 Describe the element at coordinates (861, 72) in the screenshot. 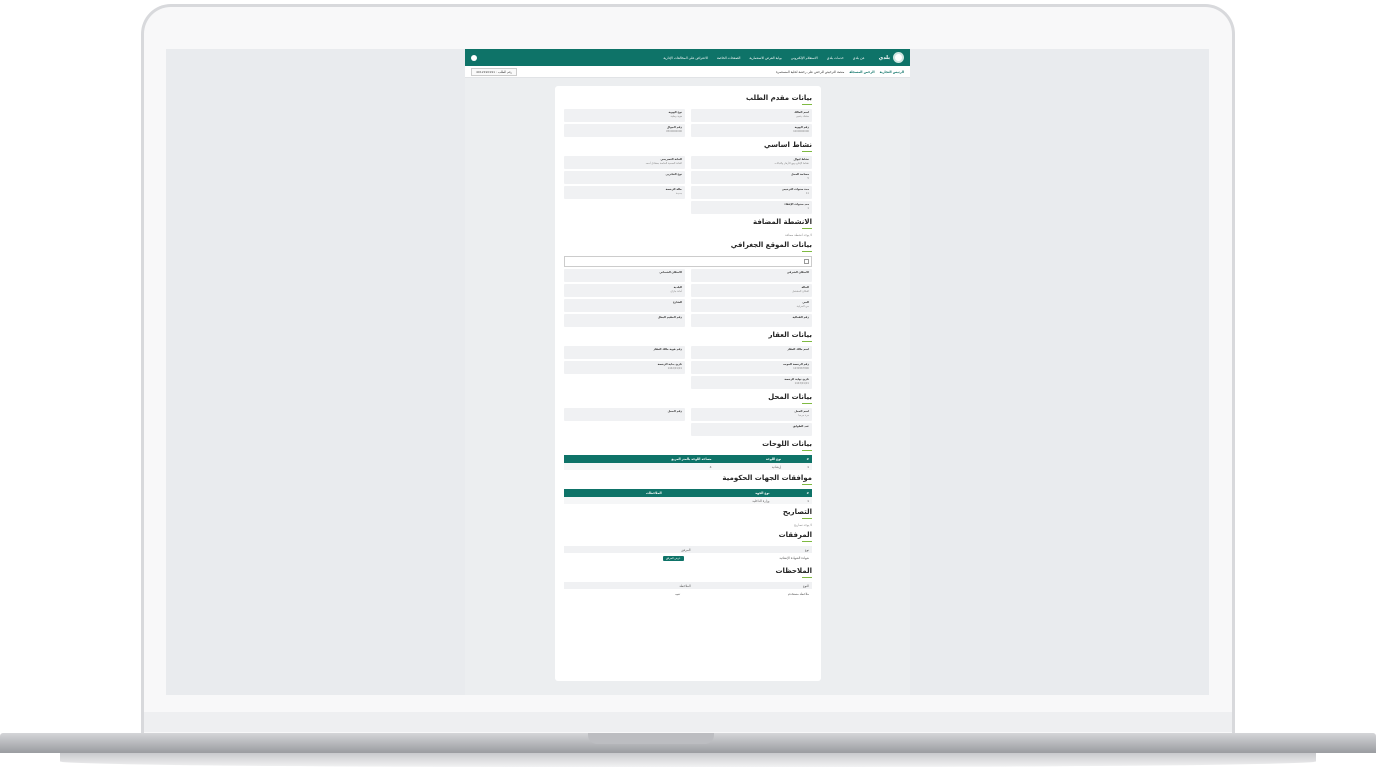

I see `breadcrumb-item-licenses: الرخص المسجلة` at that location.